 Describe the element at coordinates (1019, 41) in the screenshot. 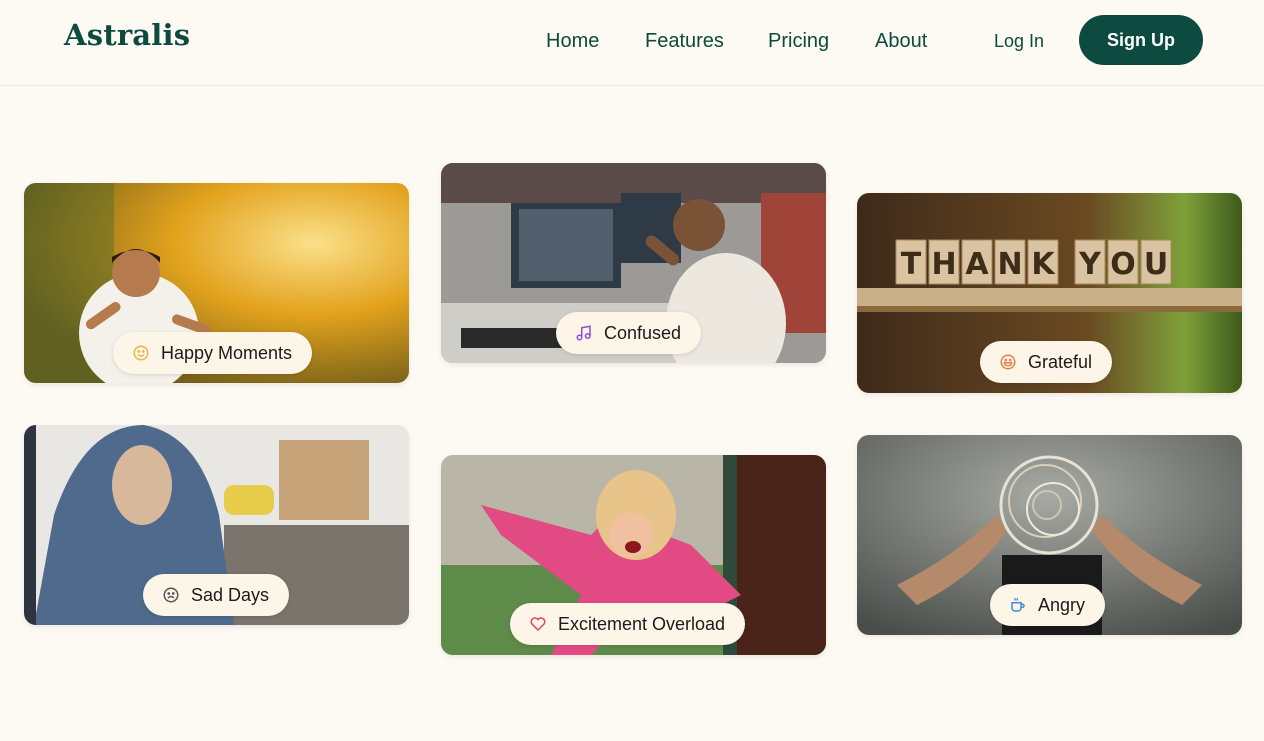

I see `login-link: Log In` at that location.